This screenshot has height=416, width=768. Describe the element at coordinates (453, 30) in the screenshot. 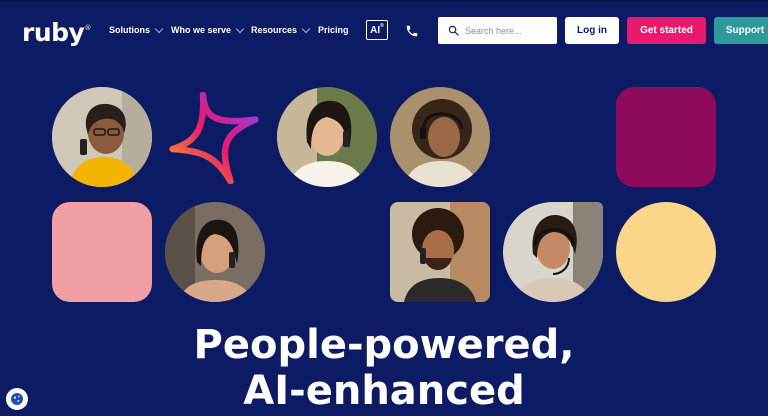

I see `search-icon` at that location.